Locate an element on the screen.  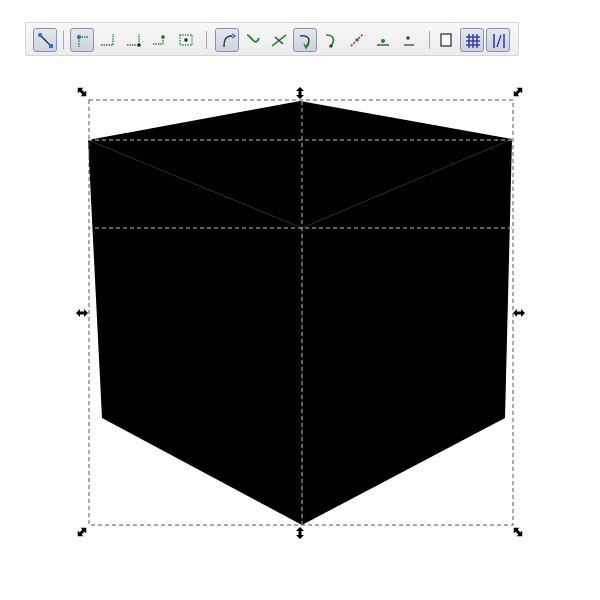
snap-rotation-center-button is located at coordinates (409, 40).